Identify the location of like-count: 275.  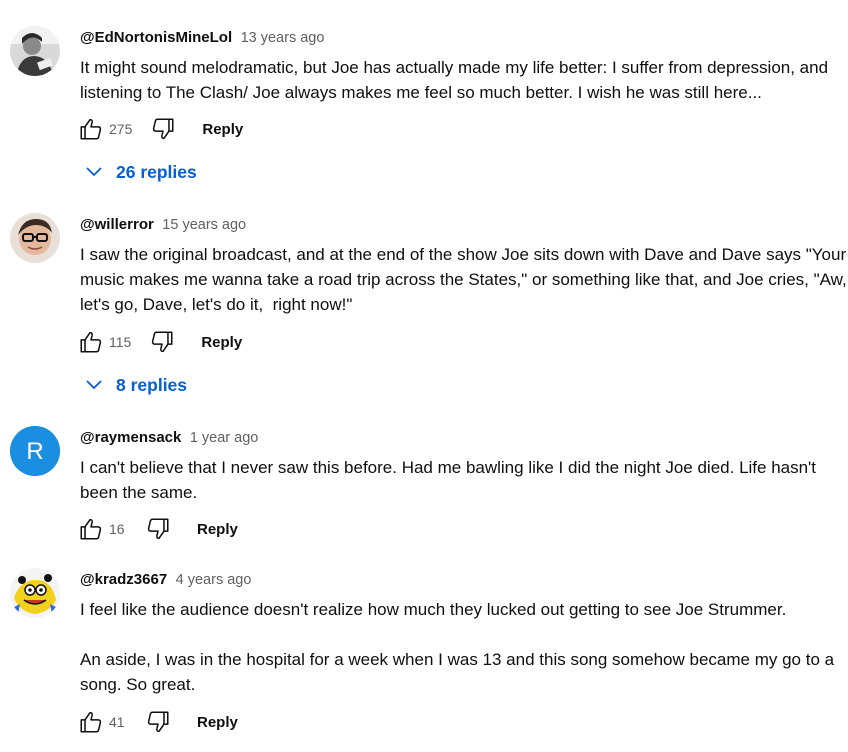
(121, 129).